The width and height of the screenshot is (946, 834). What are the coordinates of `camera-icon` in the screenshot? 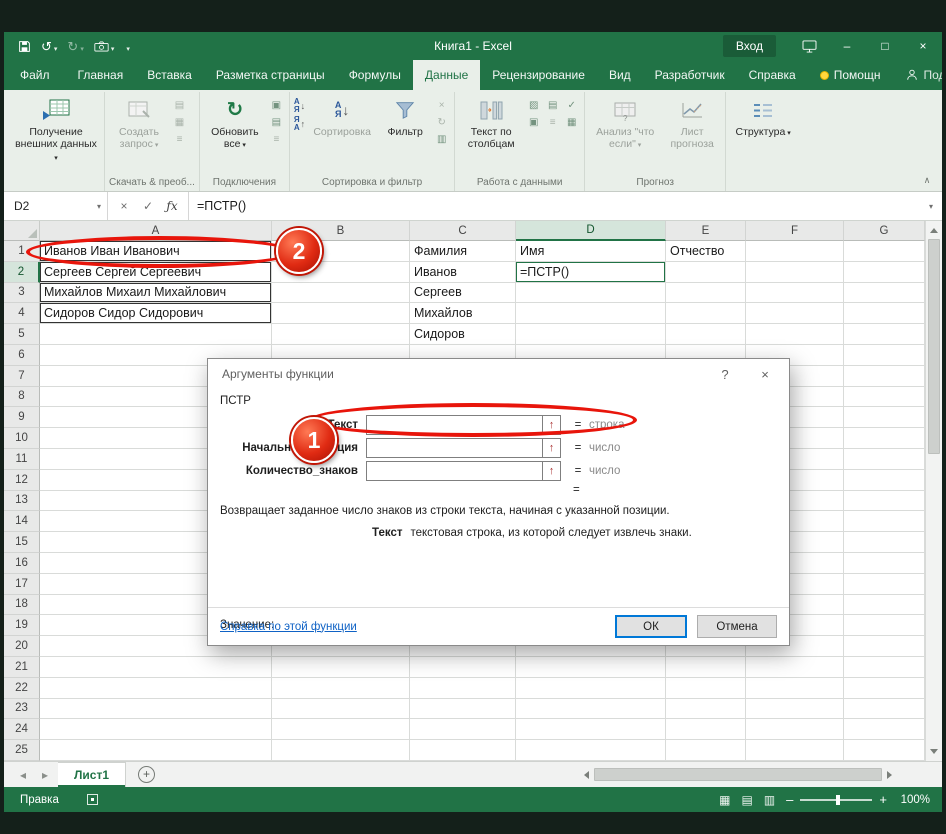 It's located at (104, 46).